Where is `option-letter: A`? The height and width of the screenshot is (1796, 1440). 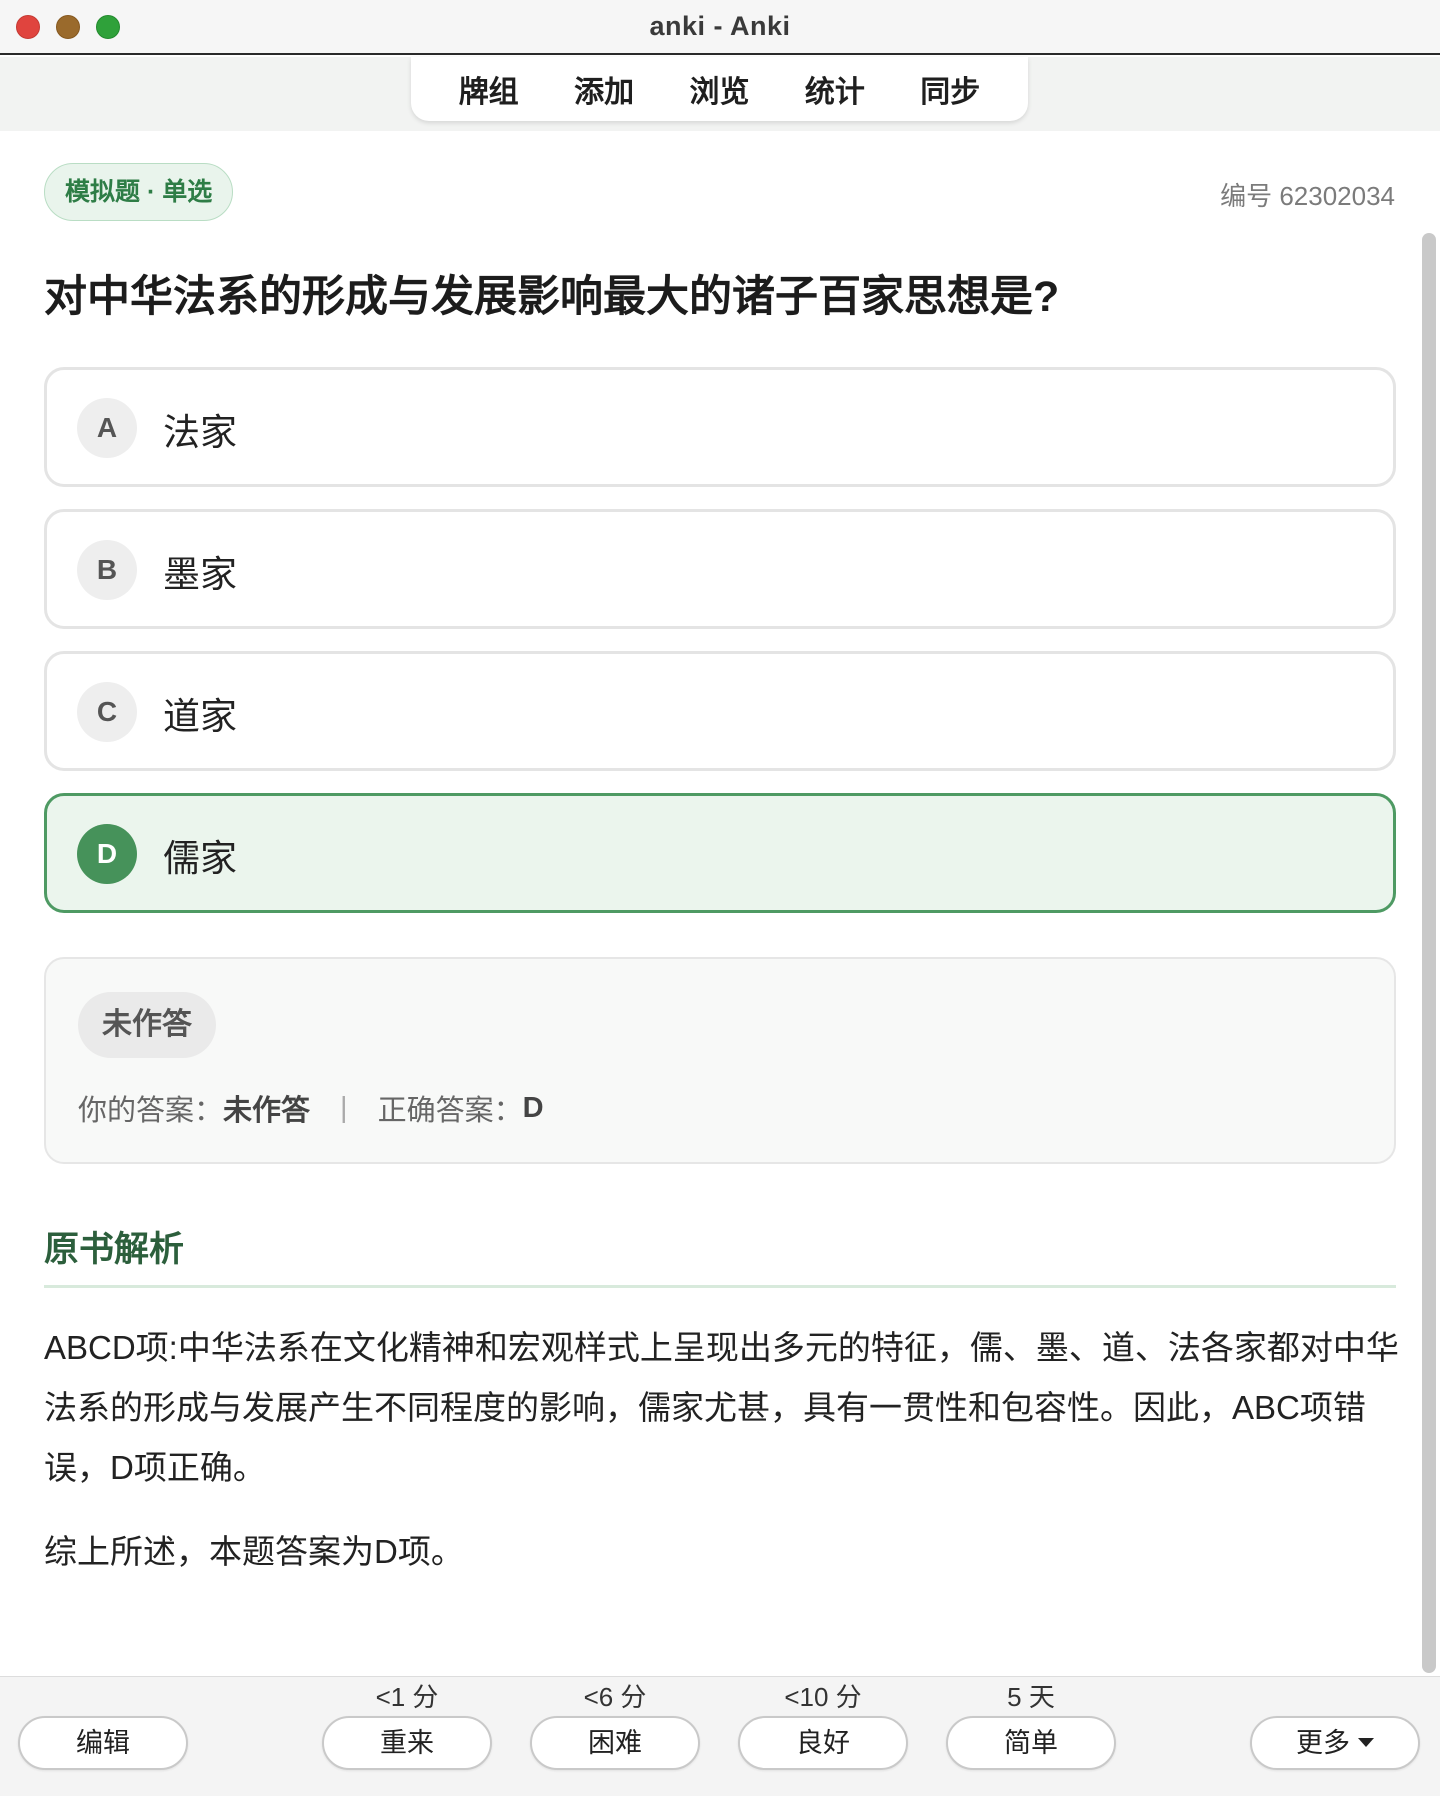
option-letter: A is located at coordinates (107, 428).